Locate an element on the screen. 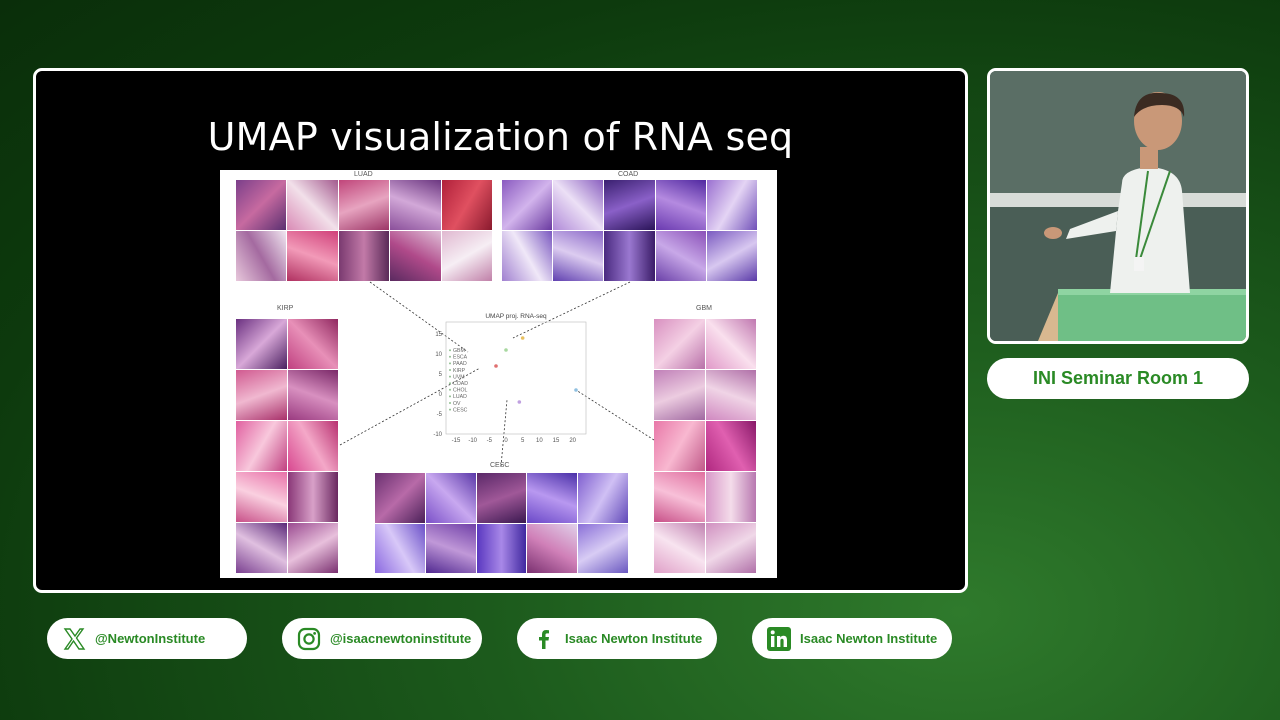 The image size is (1280, 720). umap-xtick-5: 10 is located at coordinates (539, 441).